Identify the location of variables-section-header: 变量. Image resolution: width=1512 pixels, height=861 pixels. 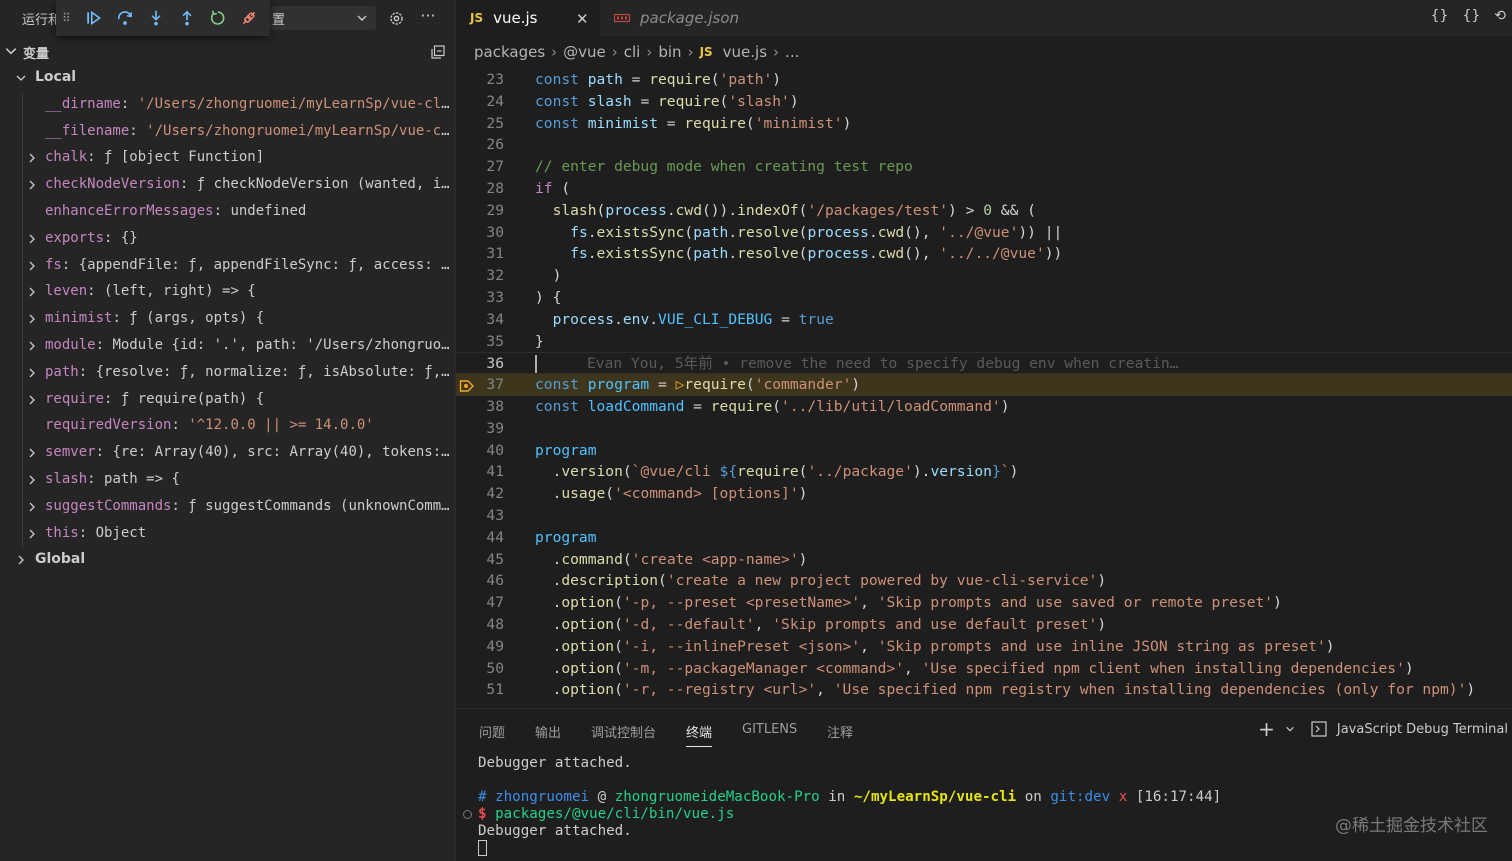
(228, 52).